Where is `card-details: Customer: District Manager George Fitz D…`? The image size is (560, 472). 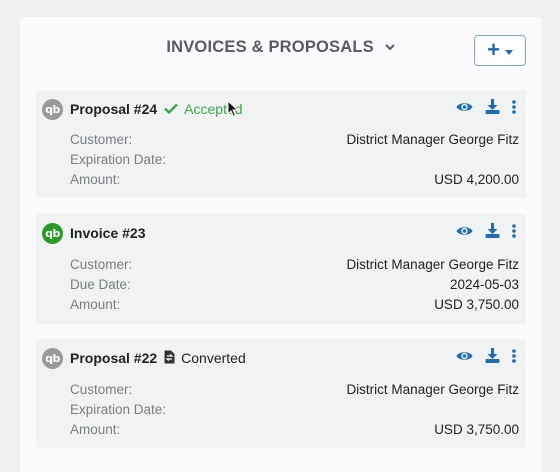
card-details: Customer: District Manager George Fitz D… is located at coordinates (294, 285).